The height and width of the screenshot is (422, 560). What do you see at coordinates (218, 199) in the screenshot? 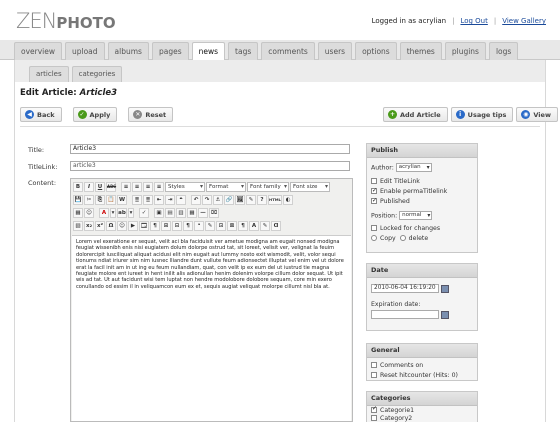
I see `anchor-icon: ⚓` at bounding box center [218, 199].